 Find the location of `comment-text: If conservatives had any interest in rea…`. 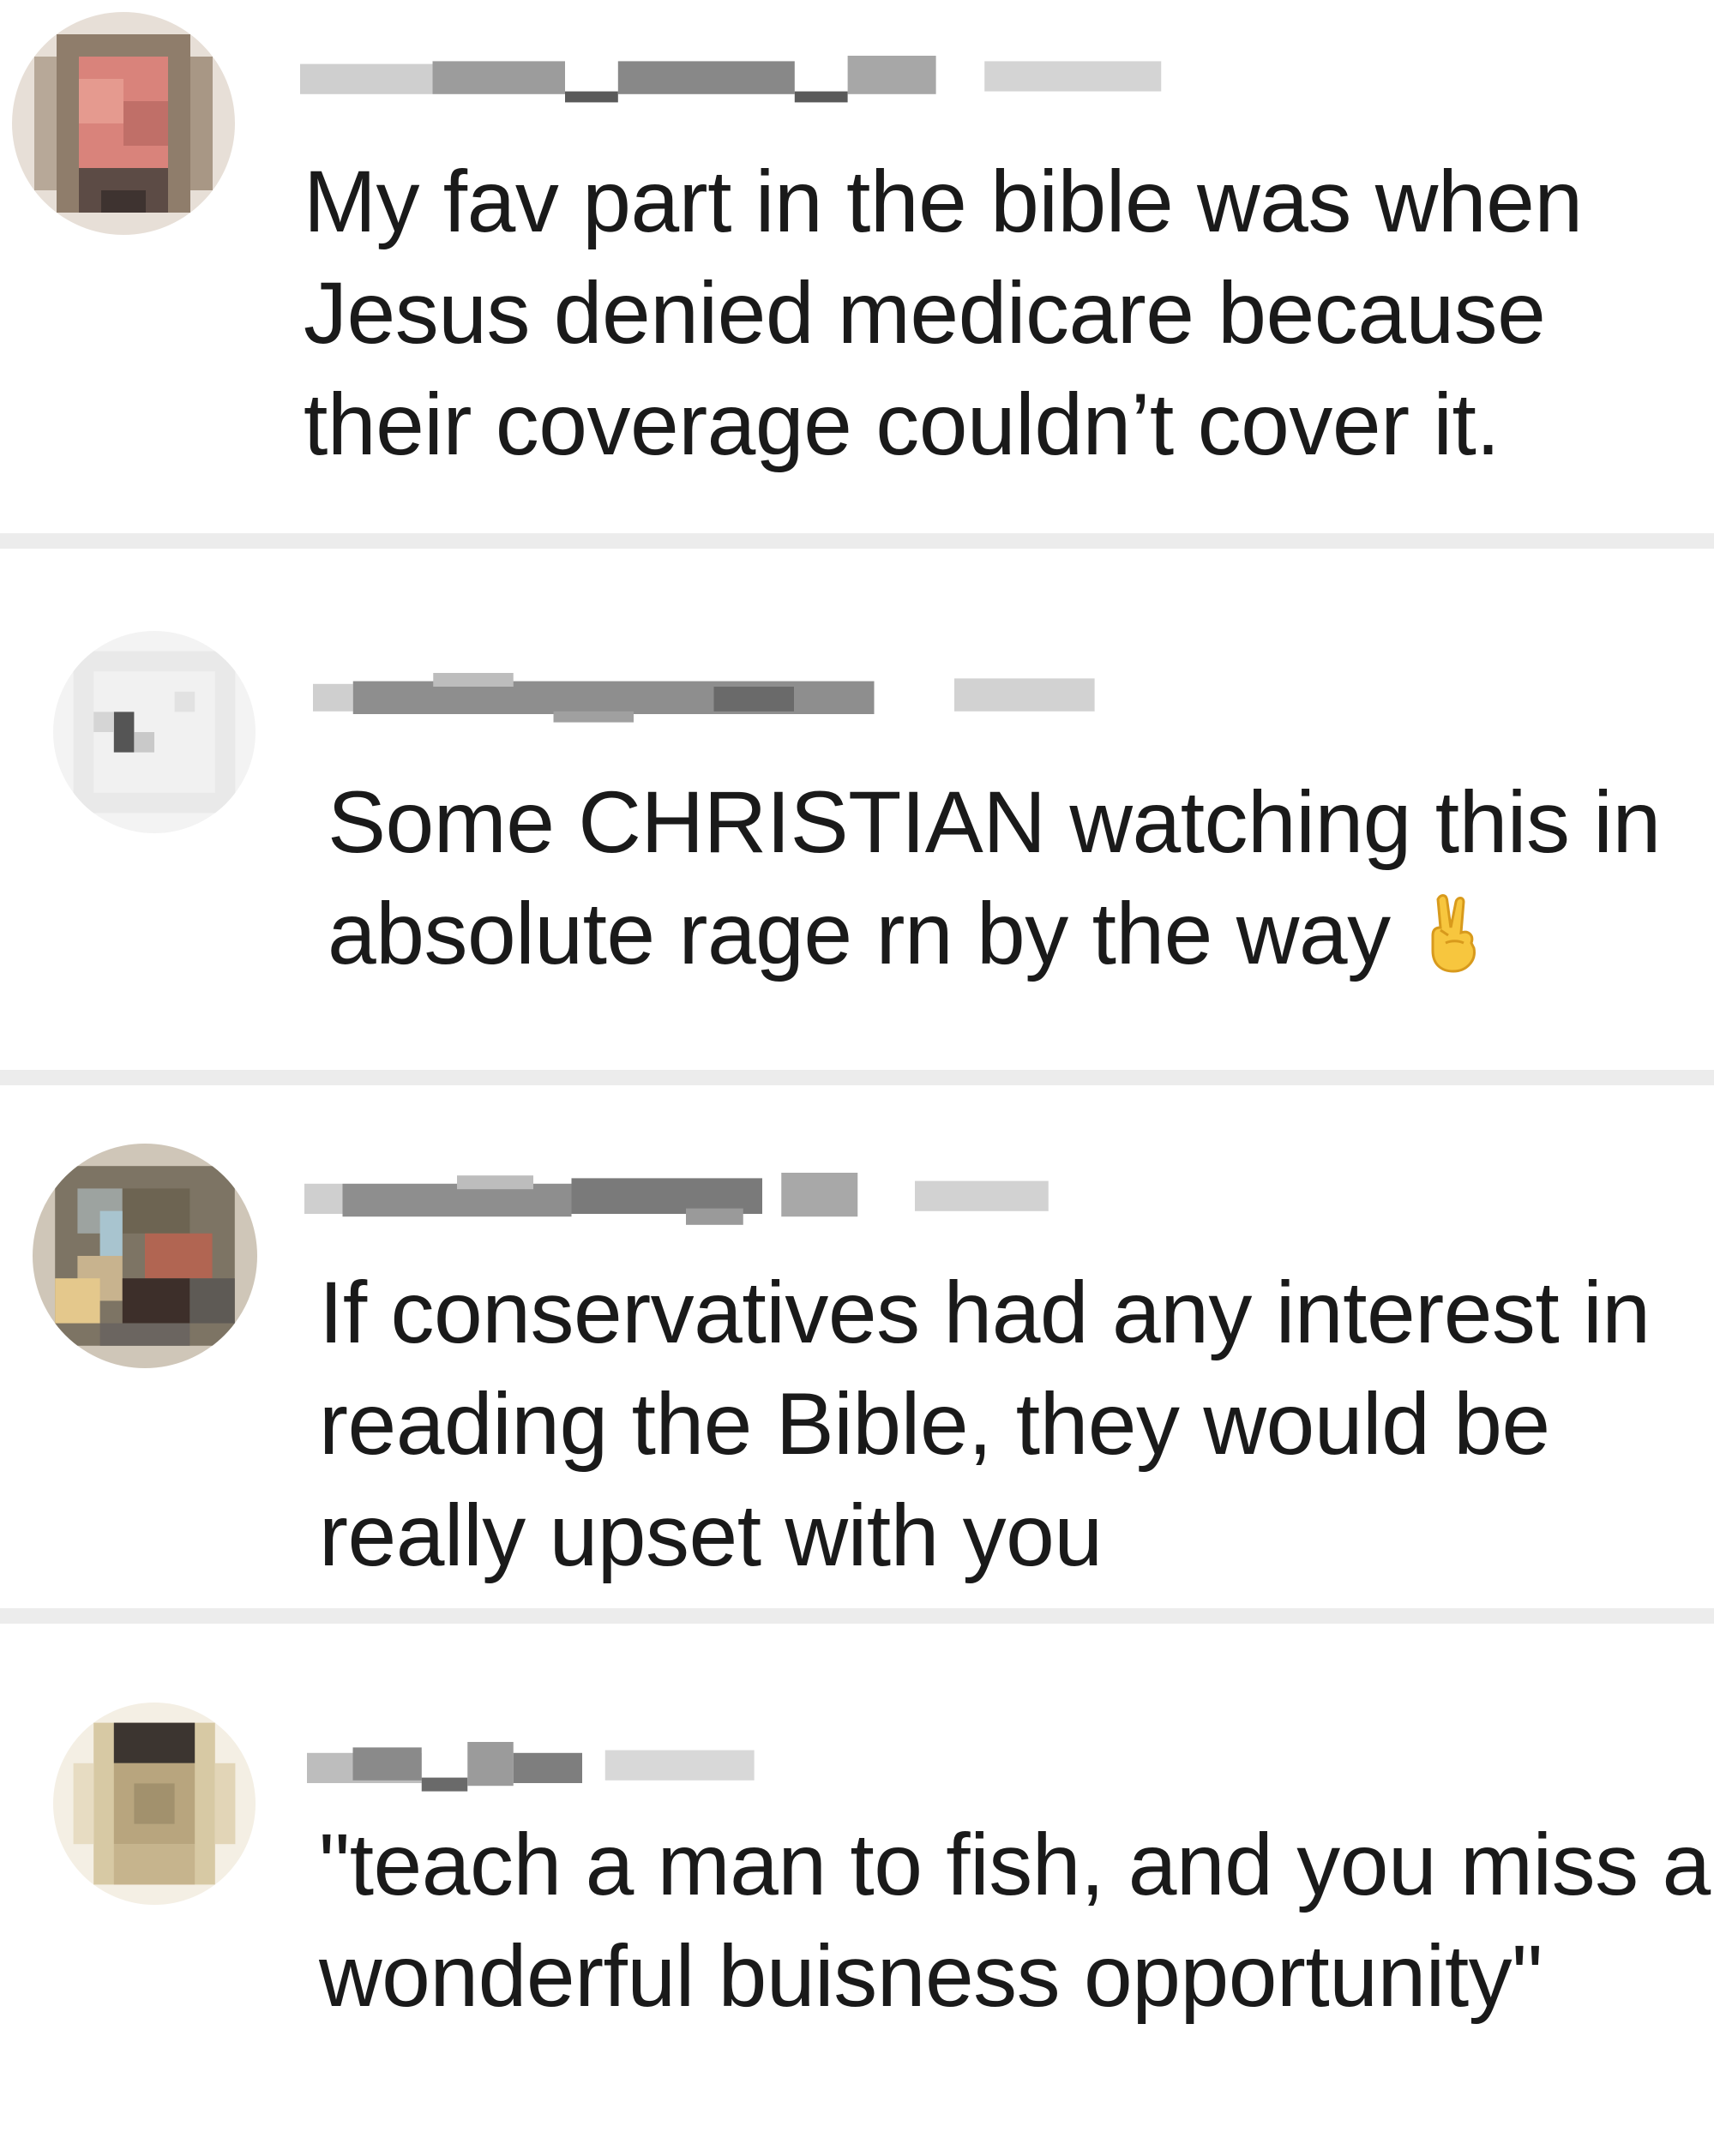

comment-text: If conservatives had any interest in rea… is located at coordinates (985, 1424).